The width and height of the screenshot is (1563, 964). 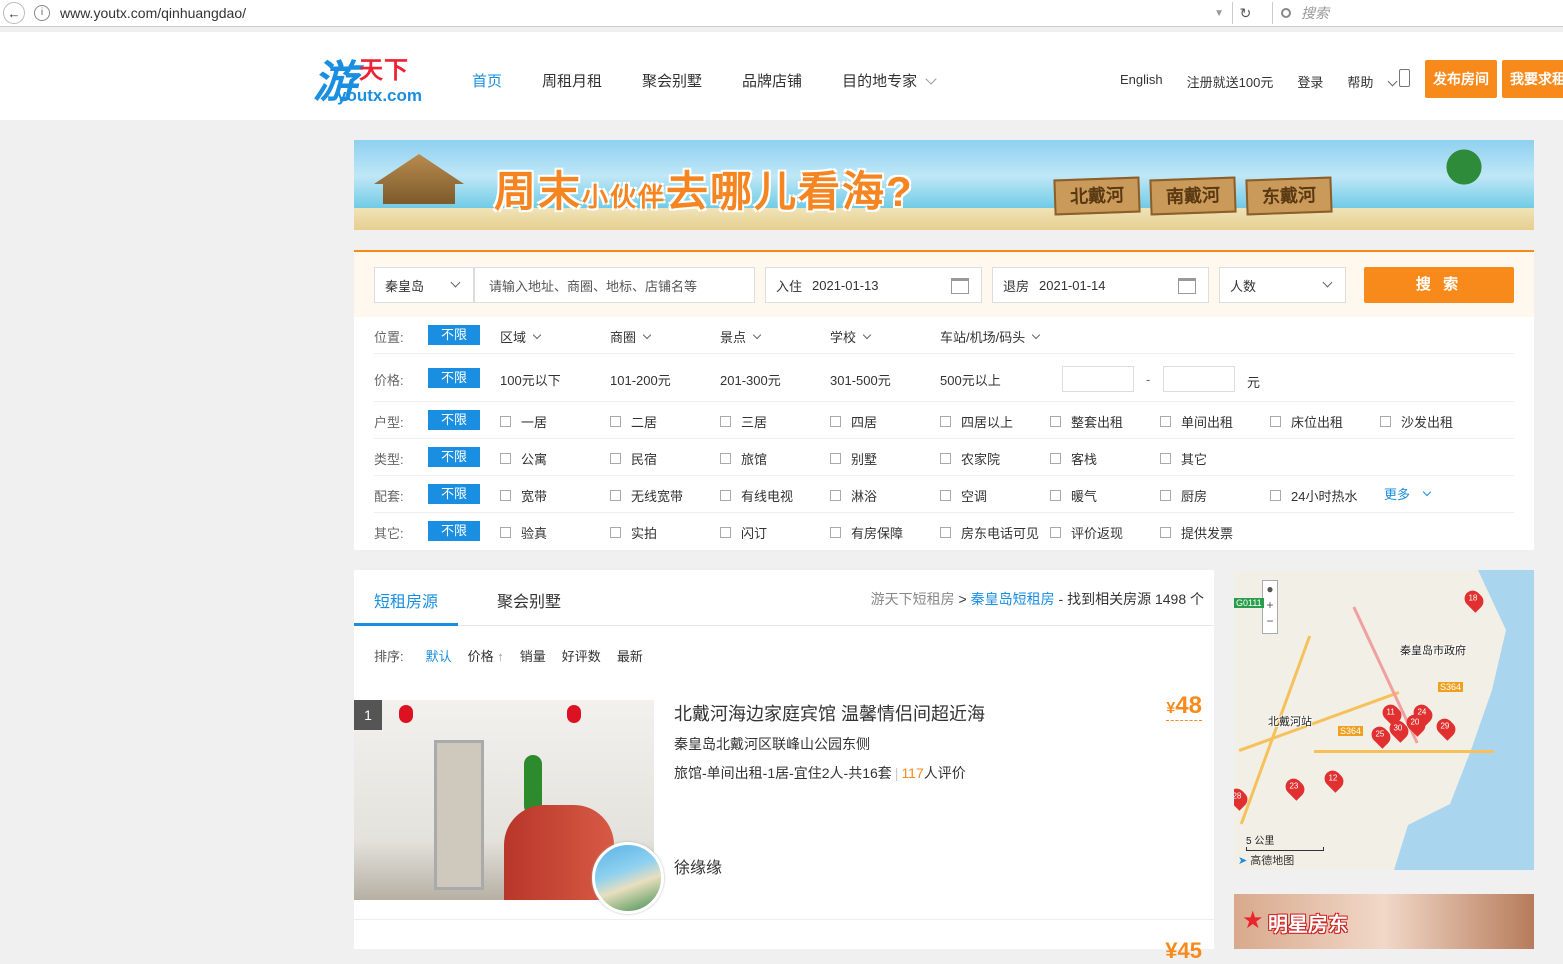 What do you see at coordinates (1384, 921) in the screenshot?
I see `star-landlord-ad: ★ 明星房东` at bounding box center [1384, 921].